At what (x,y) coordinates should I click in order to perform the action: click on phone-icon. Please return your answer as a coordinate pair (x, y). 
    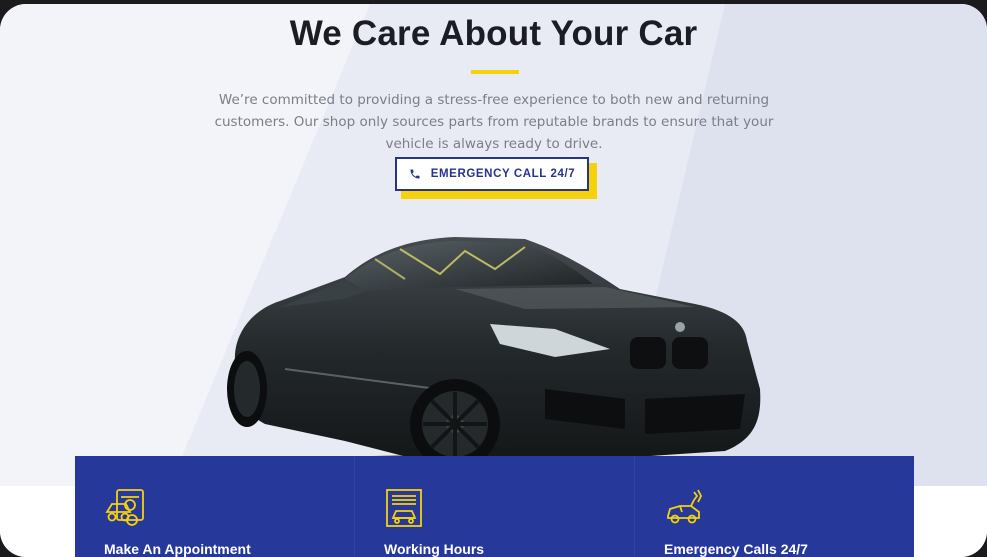
    Looking at the image, I should click on (415, 174).